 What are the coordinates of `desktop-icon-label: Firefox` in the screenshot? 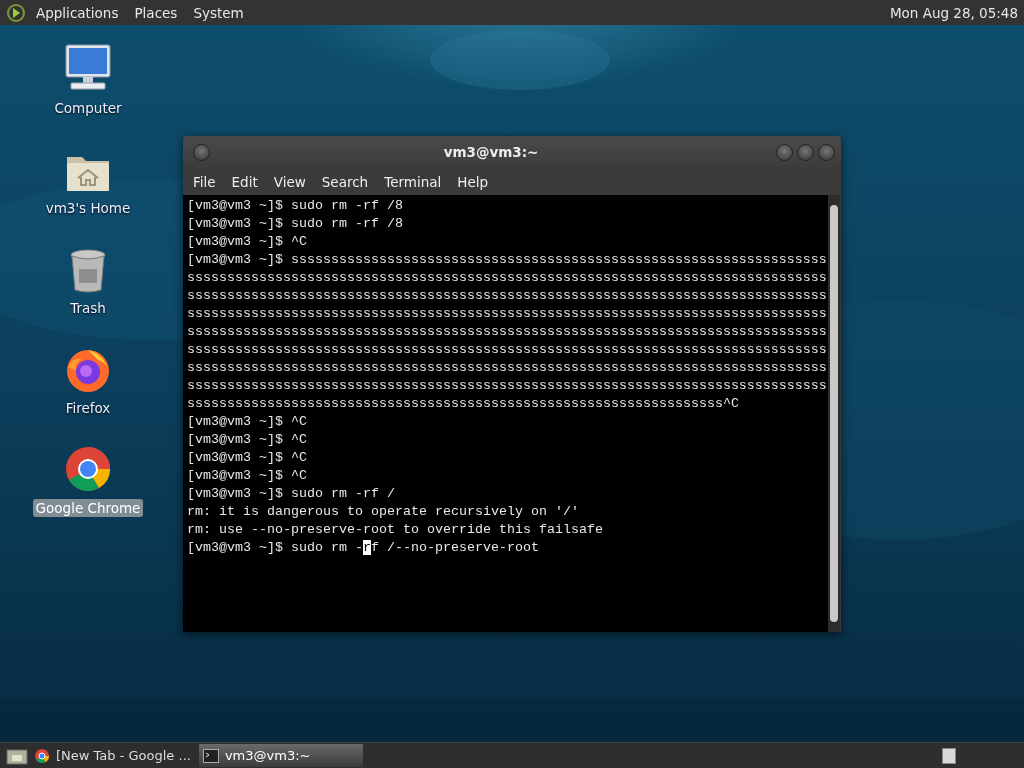 It's located at (88, 408).